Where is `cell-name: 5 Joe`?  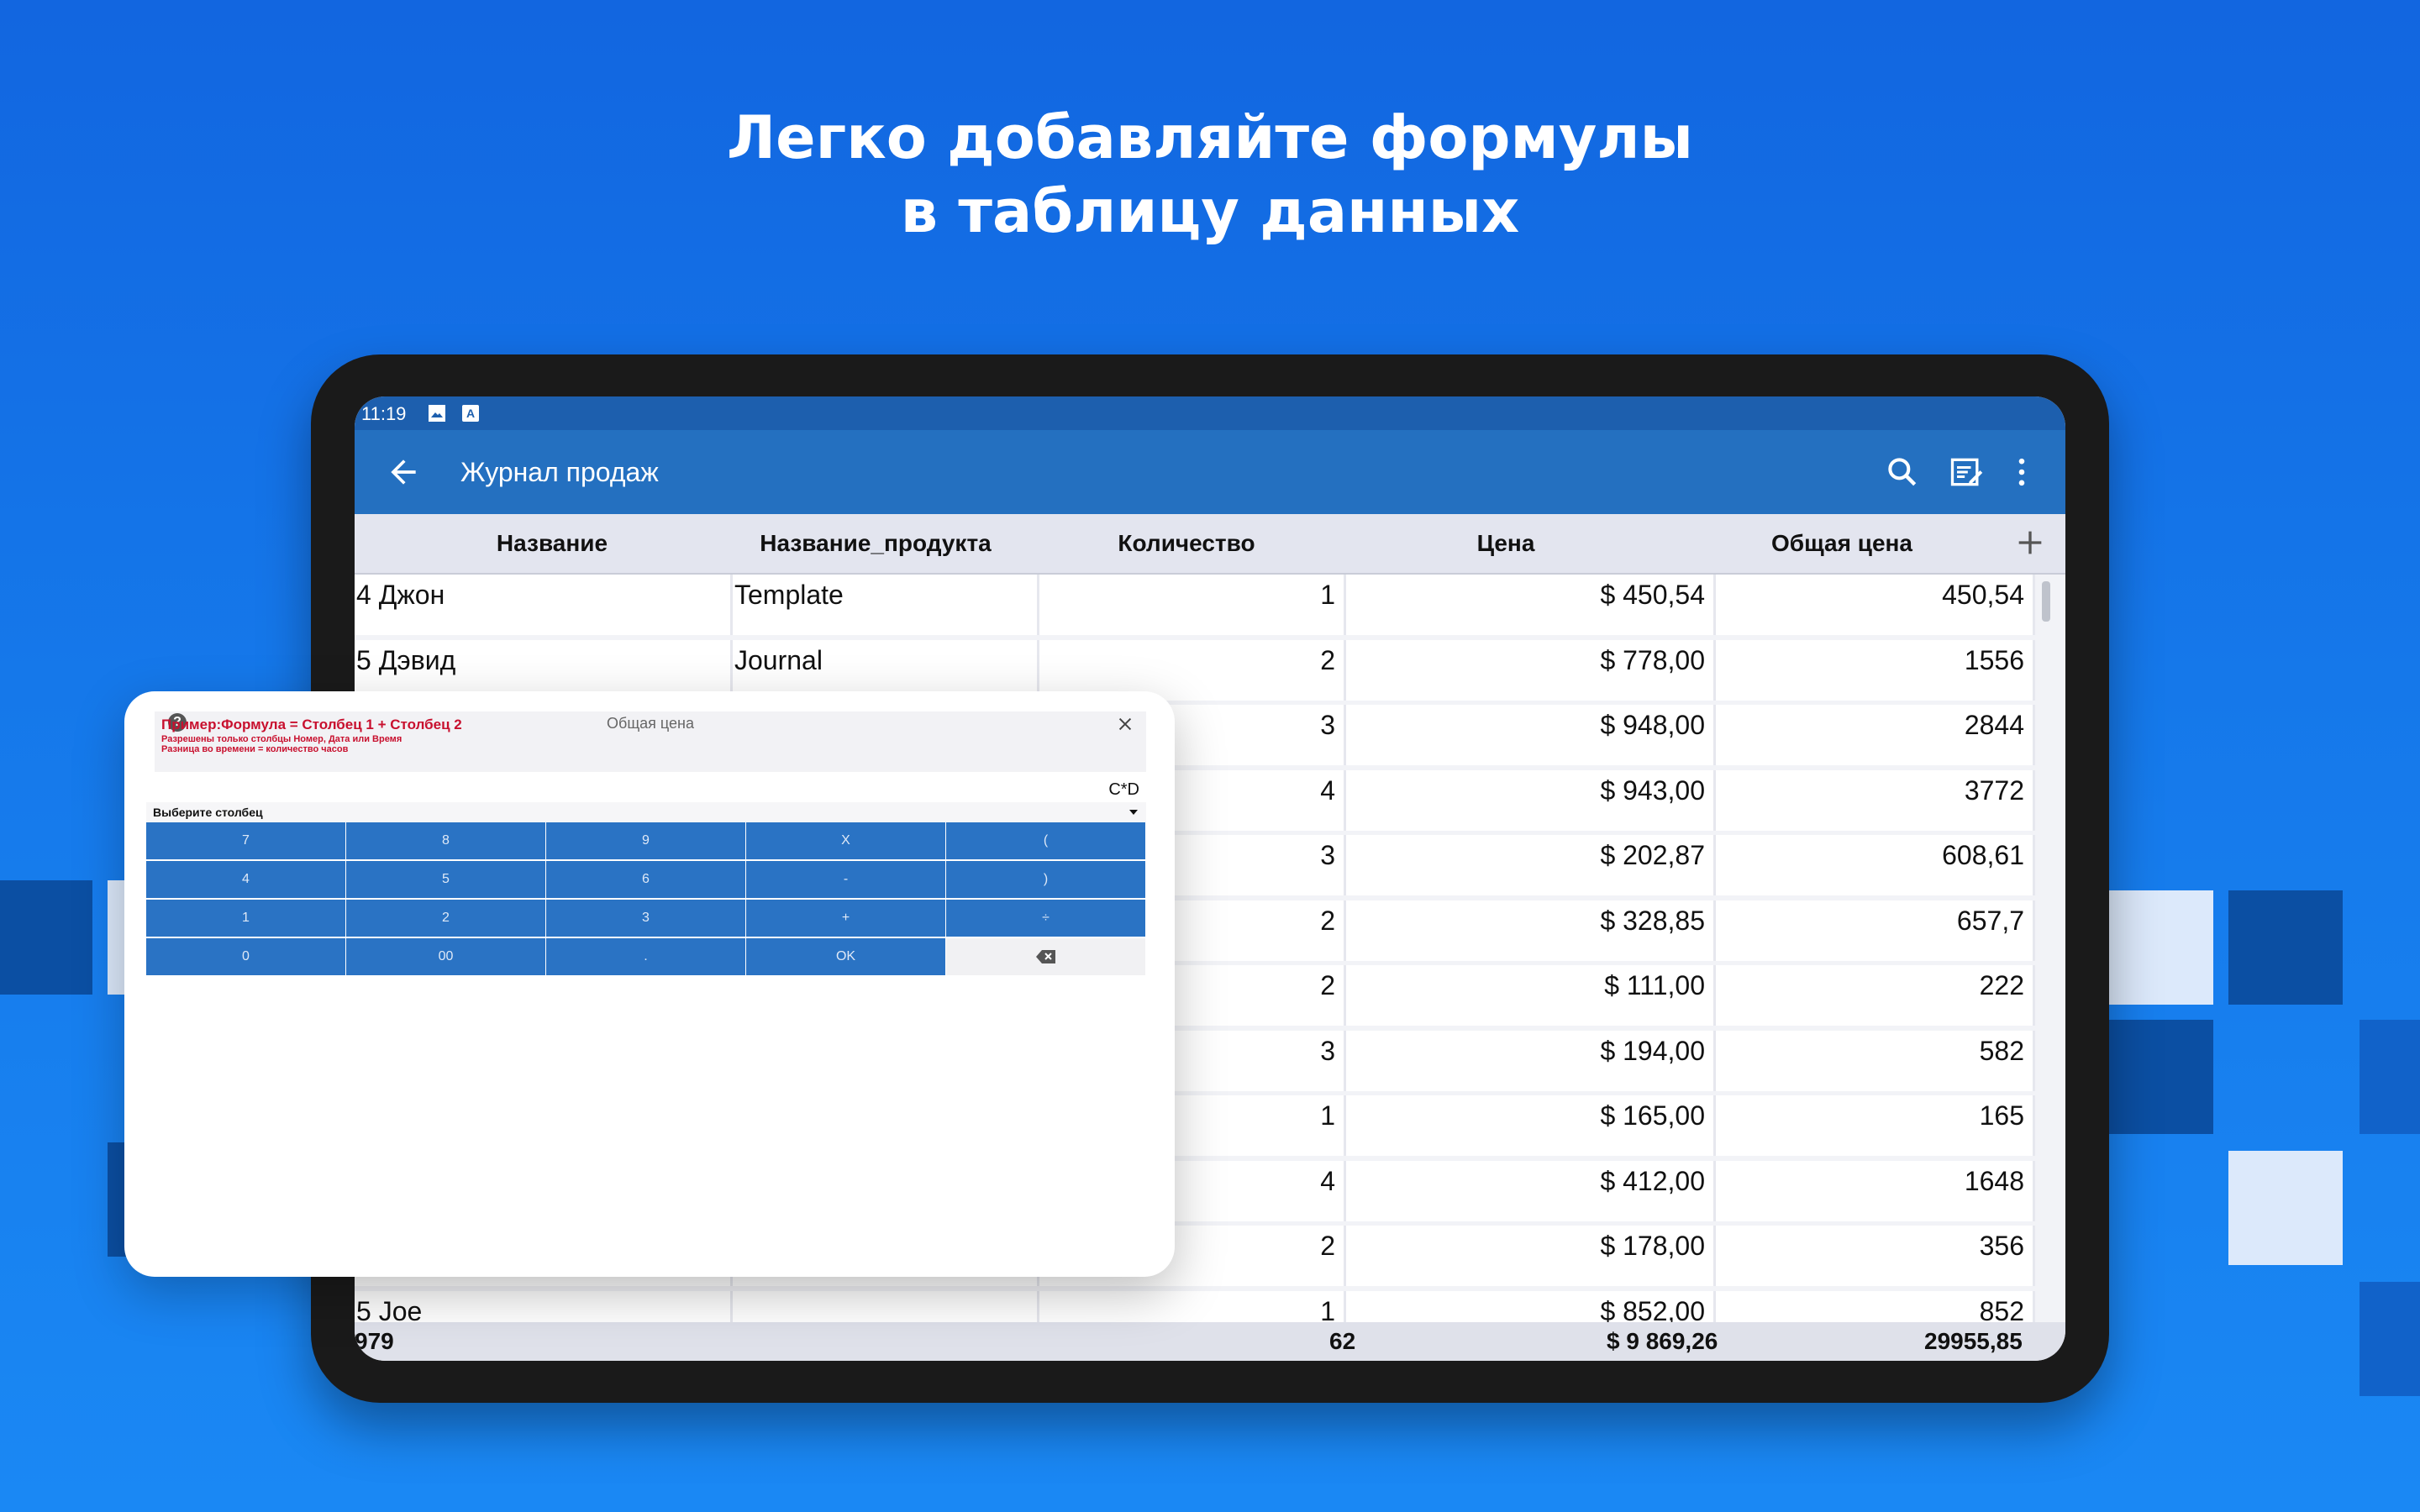
cell-name: 5 Joe is located at coordinates (544, 1306).